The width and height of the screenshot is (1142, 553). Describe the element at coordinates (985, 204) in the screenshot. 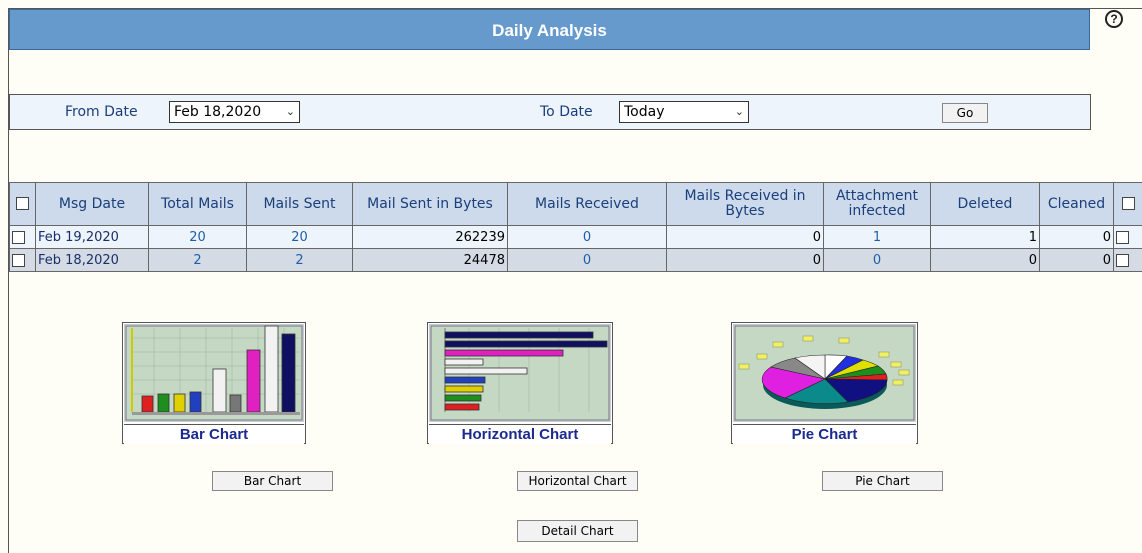

I see `column-header: Deleted` at that location.